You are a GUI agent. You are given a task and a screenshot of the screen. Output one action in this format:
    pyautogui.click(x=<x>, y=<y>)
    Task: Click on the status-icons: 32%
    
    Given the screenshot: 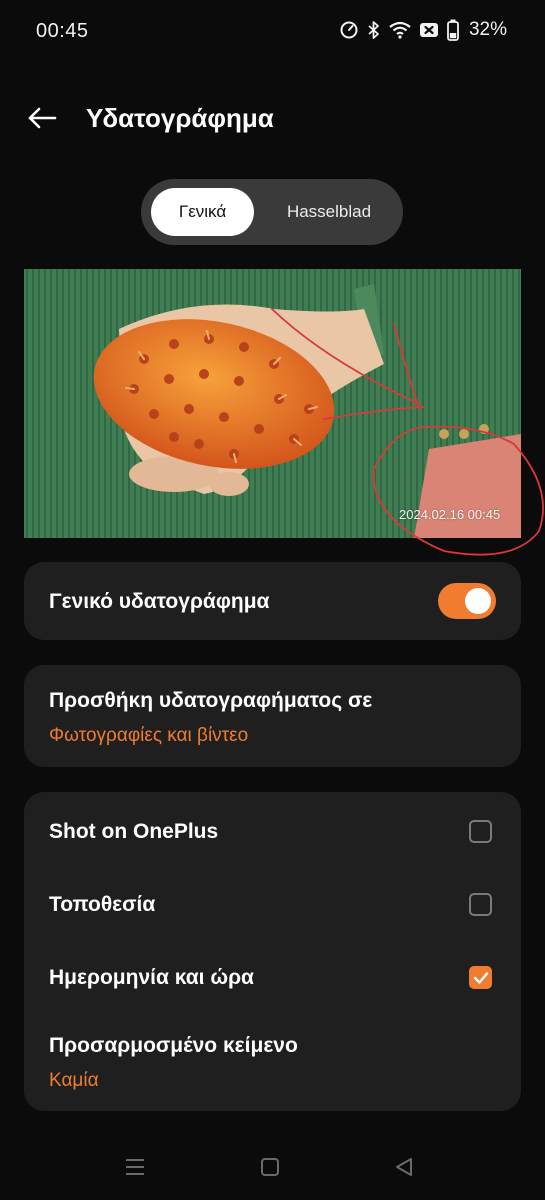 What is the action you would take?
    pyautogui.click(x=423, y=30)
    